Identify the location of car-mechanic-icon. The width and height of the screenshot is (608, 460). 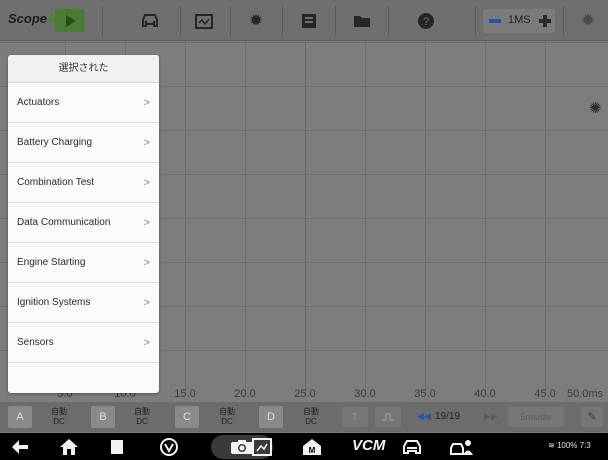
(462, 448).